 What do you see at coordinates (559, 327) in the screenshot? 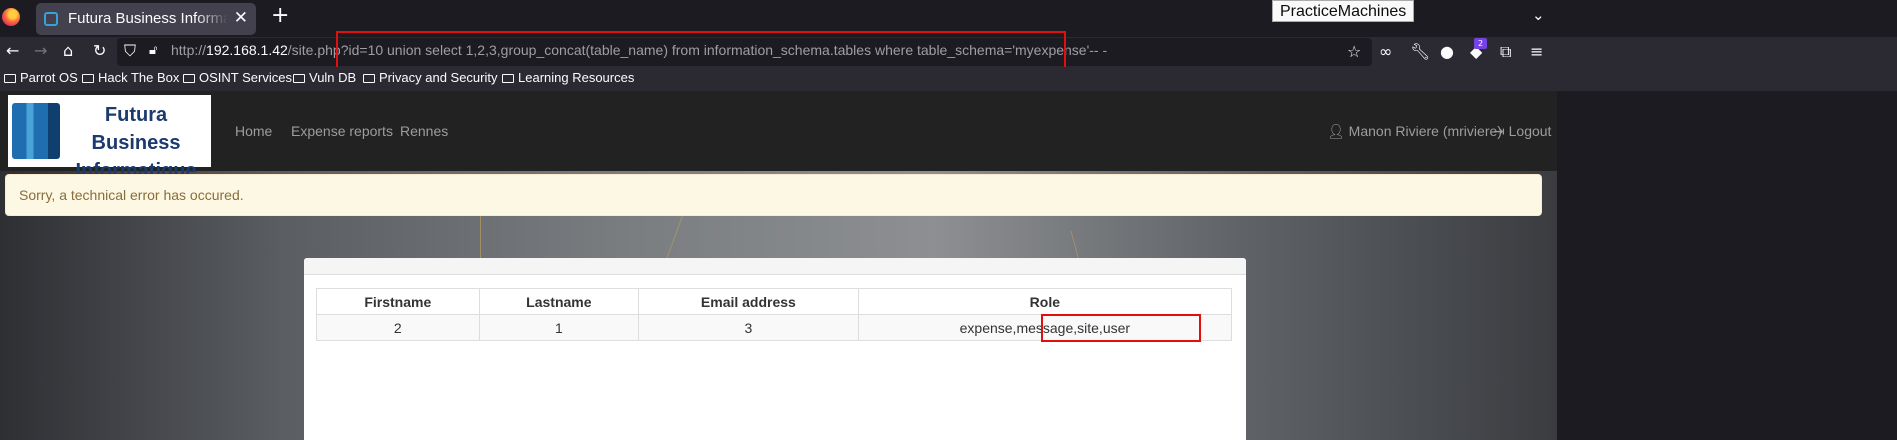
I see `table-cell: 1` at bounding box center [559, 327].